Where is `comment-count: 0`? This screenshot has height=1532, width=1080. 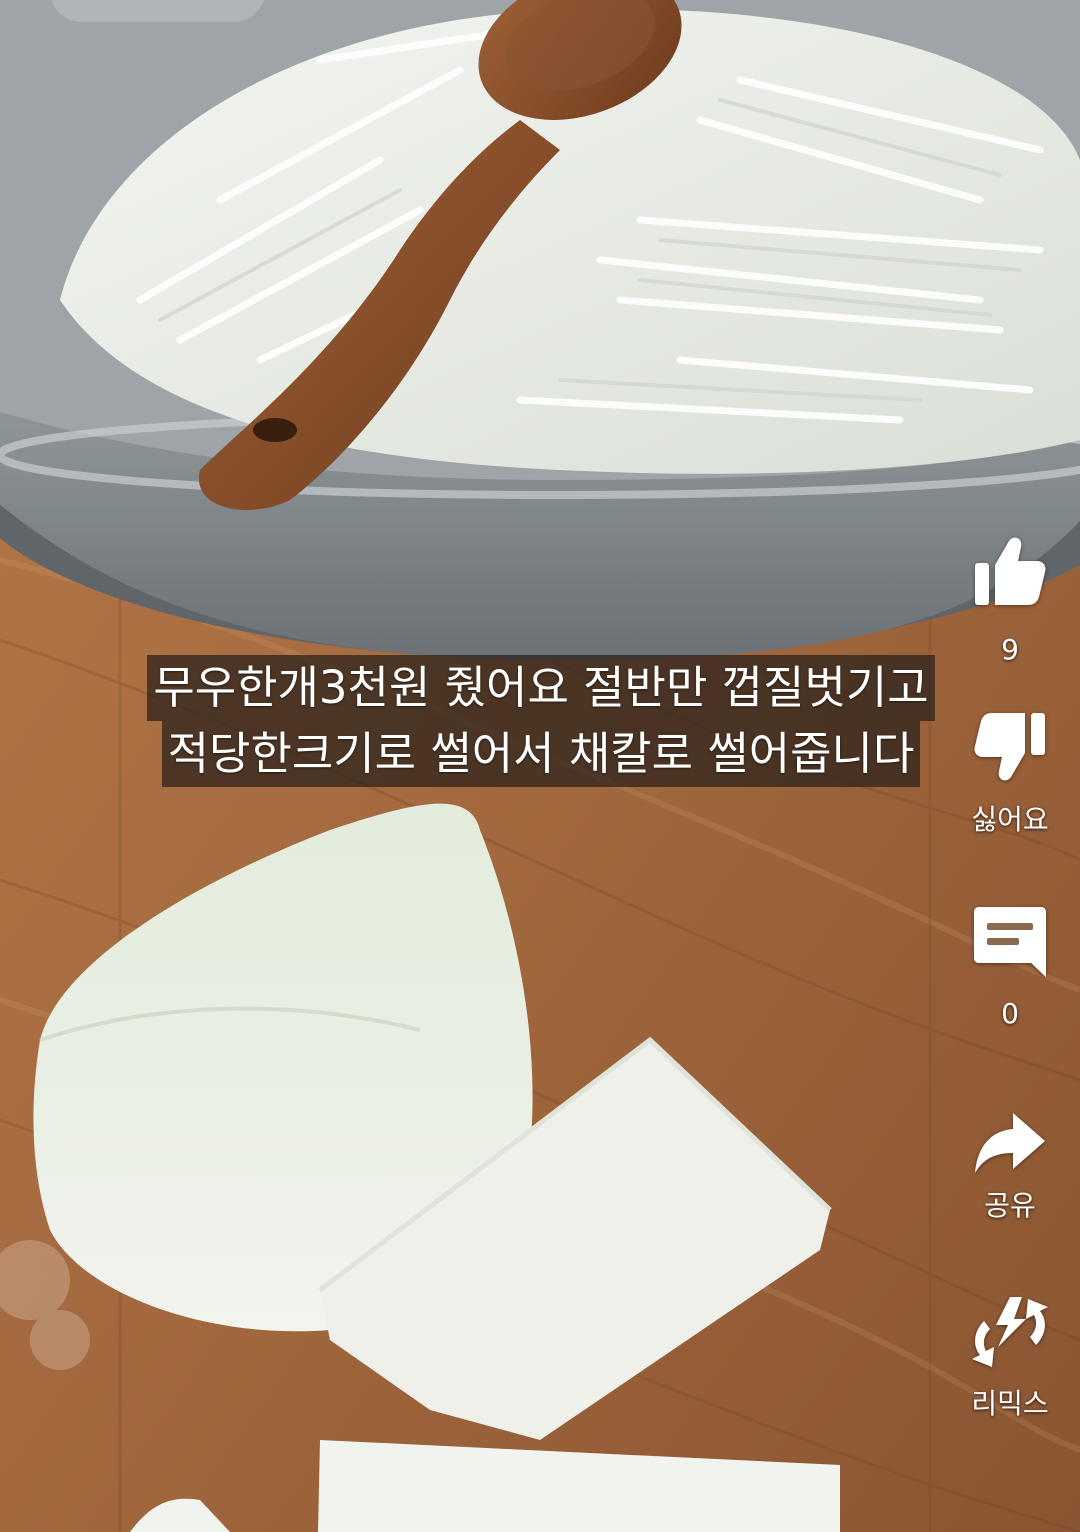
comment-count: 0 is located at coordinates (1010, 1013).